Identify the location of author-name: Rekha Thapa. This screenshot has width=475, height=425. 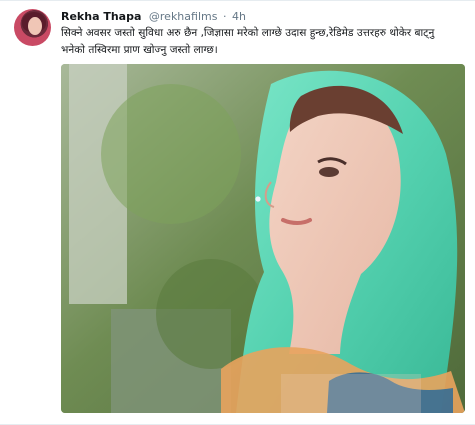
(101, 16).